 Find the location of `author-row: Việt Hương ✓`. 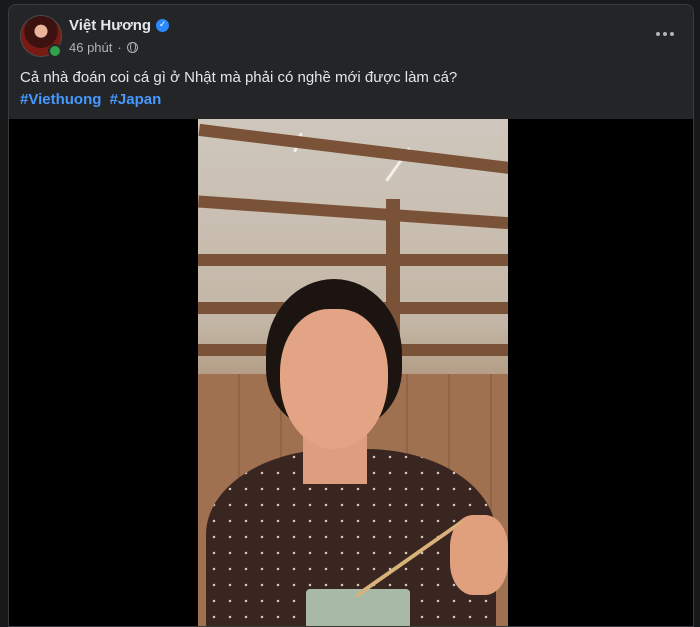

author-row: Việt Hương ✓ is located at coordinates (119, 25).